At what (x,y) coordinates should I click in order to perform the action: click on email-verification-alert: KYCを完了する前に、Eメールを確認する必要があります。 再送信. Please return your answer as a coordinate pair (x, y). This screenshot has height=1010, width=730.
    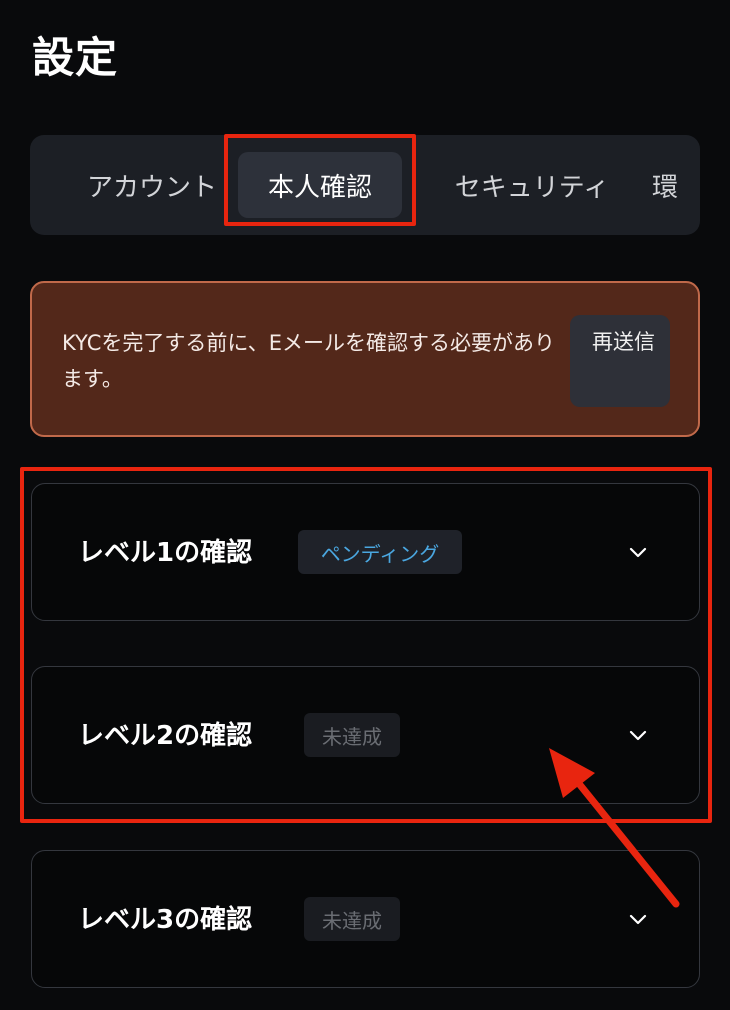
    Looking at the image, I should click on (365, 359).